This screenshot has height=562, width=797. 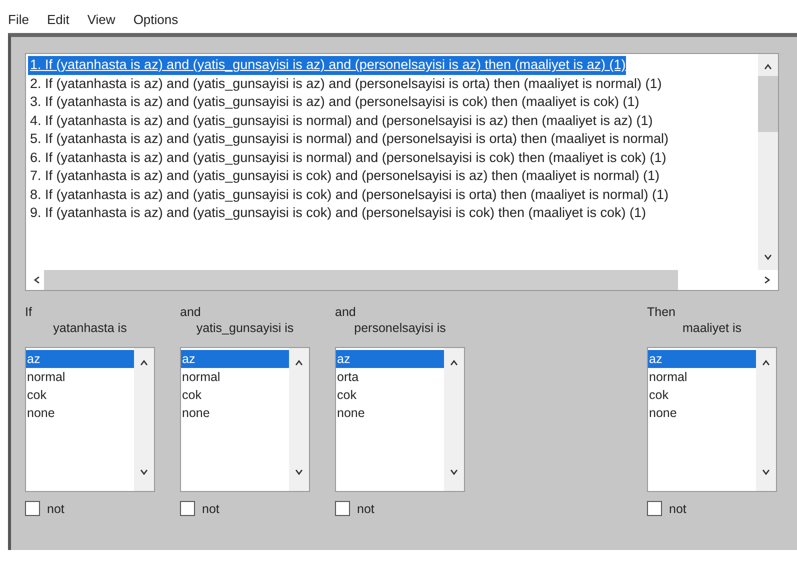 What do you see at coordinates (348, 195) in the screenshot?
I see `rule-item: 8. If (yatanhasta is az) and (yatis_gunsayisi is cok) and (personelsayisi is orta) then (maaliyet is normal) (1)` at bounding box center [348, 195].